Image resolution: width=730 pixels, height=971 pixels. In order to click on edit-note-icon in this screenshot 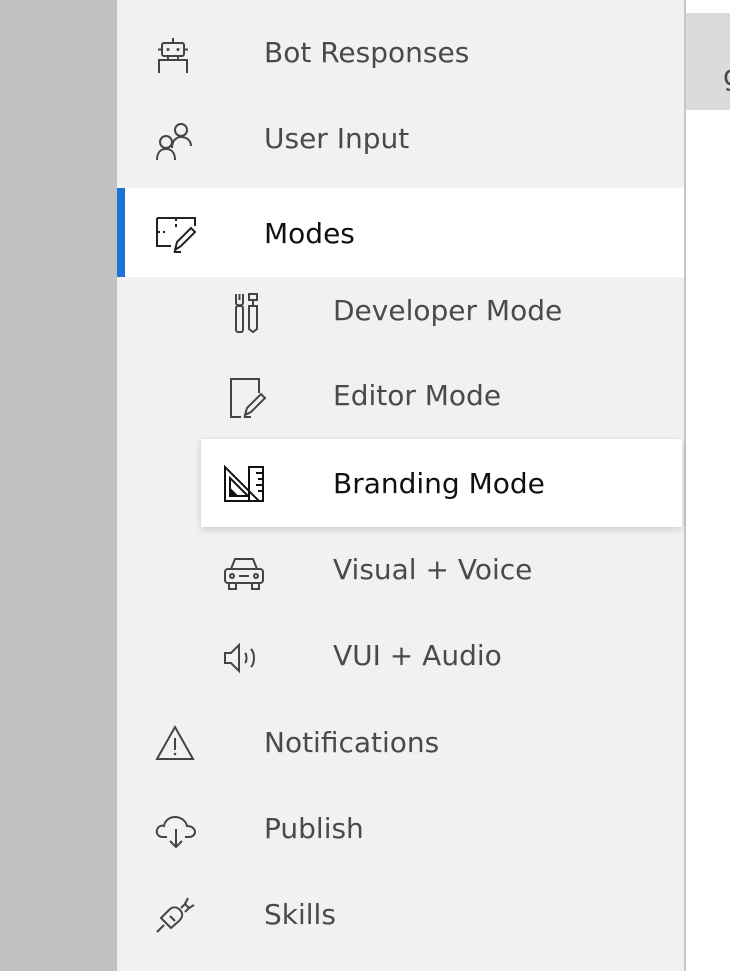, I will do `click(249, 400)`.